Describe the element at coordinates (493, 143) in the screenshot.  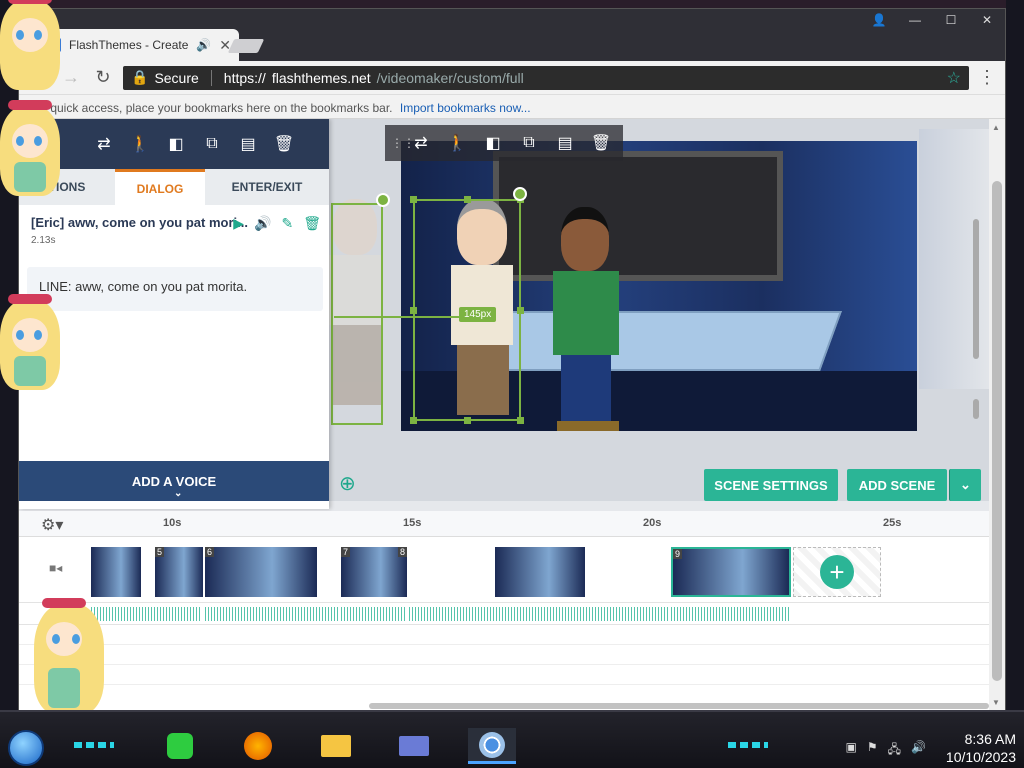
I see `flip-icon: ◧` at that location.